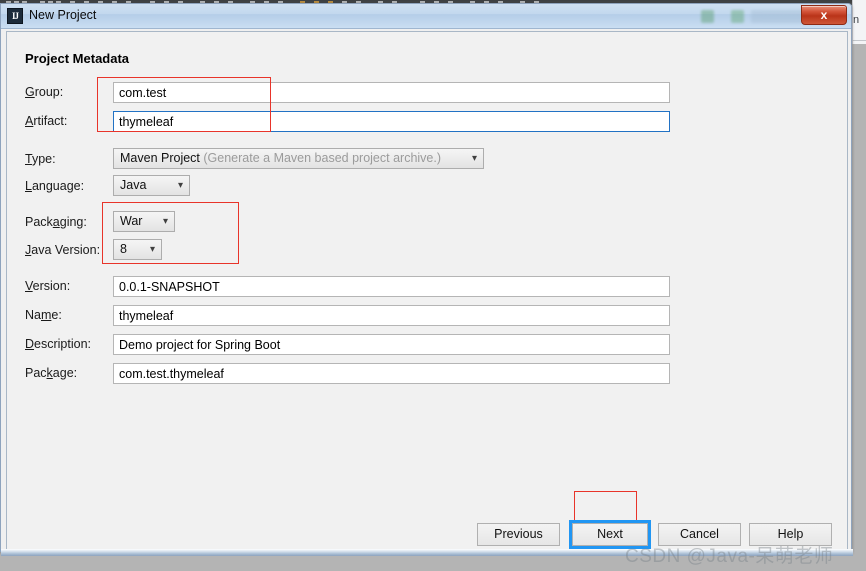  I want to click on watermark: CSDN @Java-呆萌老师, so click(729, 556).